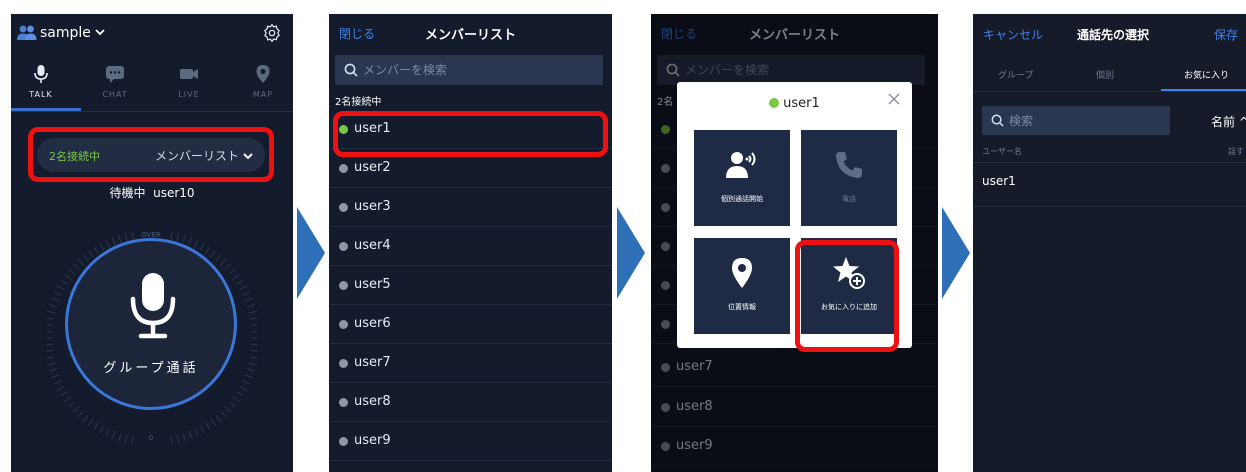  Describe the element at coordinates (1109, 91) in the screenshot. I see `tabs-divider` at that location.